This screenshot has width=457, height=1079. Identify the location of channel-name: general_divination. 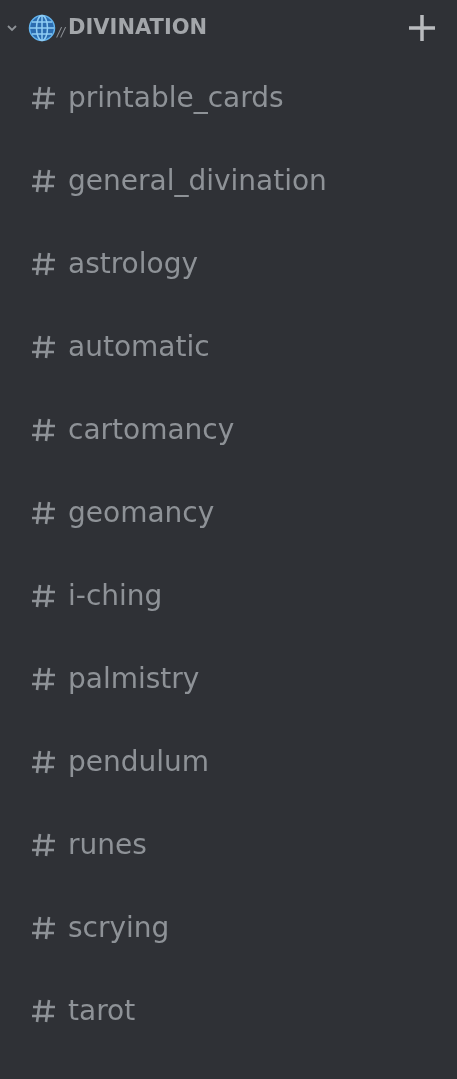
(197, 180).